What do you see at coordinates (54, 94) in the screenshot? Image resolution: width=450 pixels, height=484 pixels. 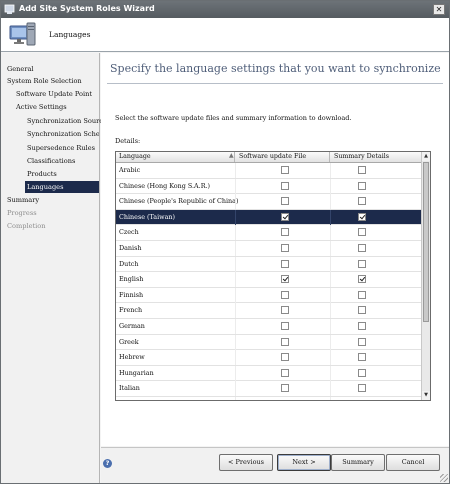 I see `nav-item-software-update-point: Software Update Point` at bounding box center [54, 94].